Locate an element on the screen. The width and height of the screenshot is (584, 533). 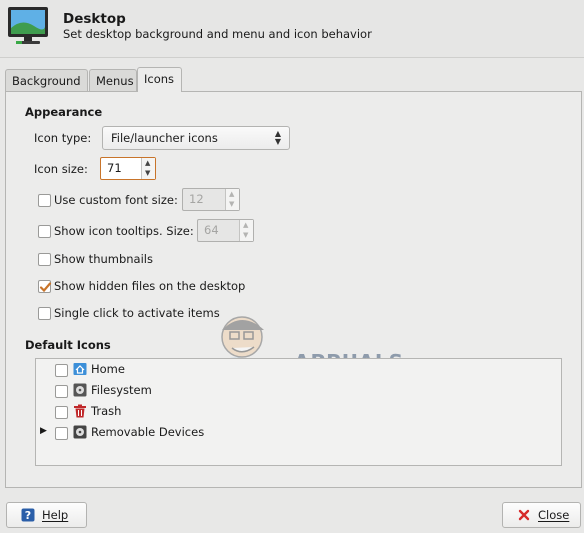
icon-size-value: 71 is located at coordinates (114, 168).